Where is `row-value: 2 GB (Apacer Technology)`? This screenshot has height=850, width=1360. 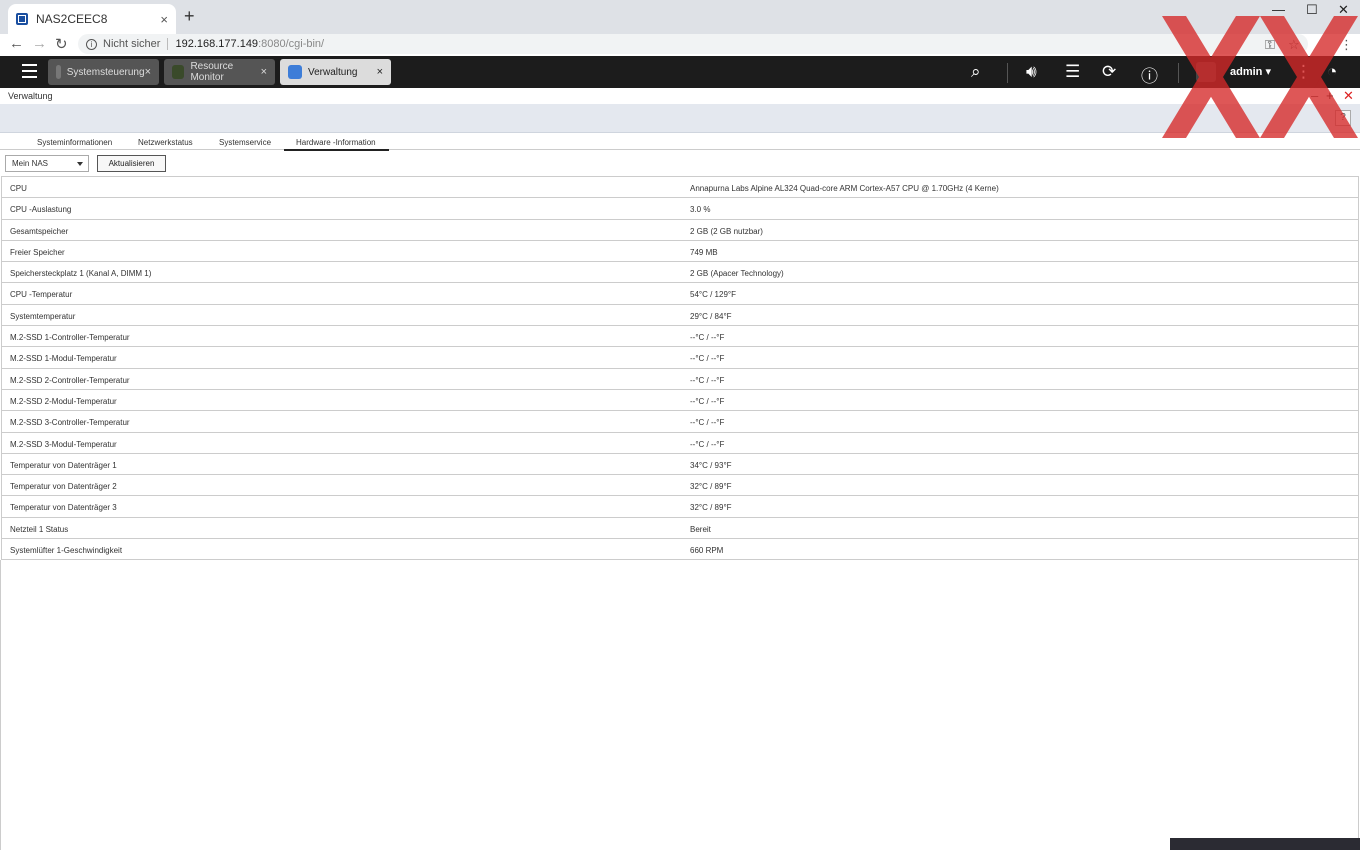 row-value: 2 GB (Apacer Technology) is located at coordinates (737, 274).